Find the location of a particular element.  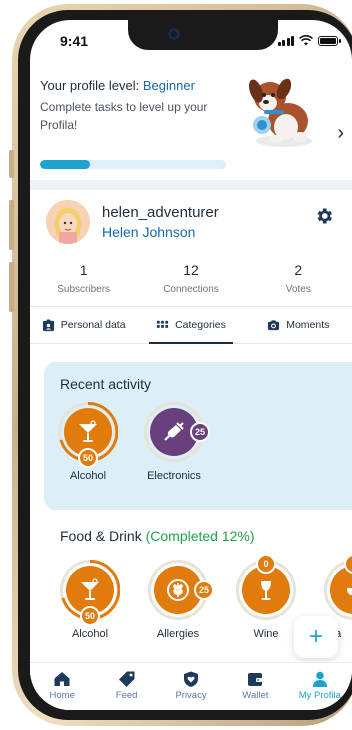

battery-icon is located at coordinates (329, 40).